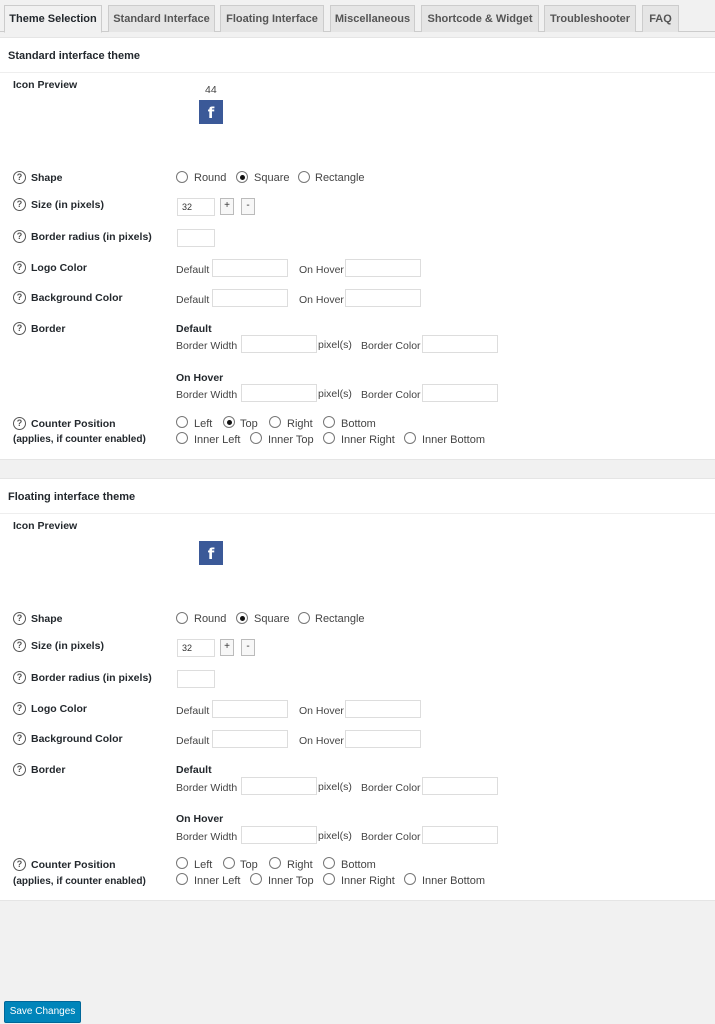  What do you see at coordinates (59, 709) in the screenshot?
I see `logo-color-label: Logo Color` at bounding box center [59, 709].